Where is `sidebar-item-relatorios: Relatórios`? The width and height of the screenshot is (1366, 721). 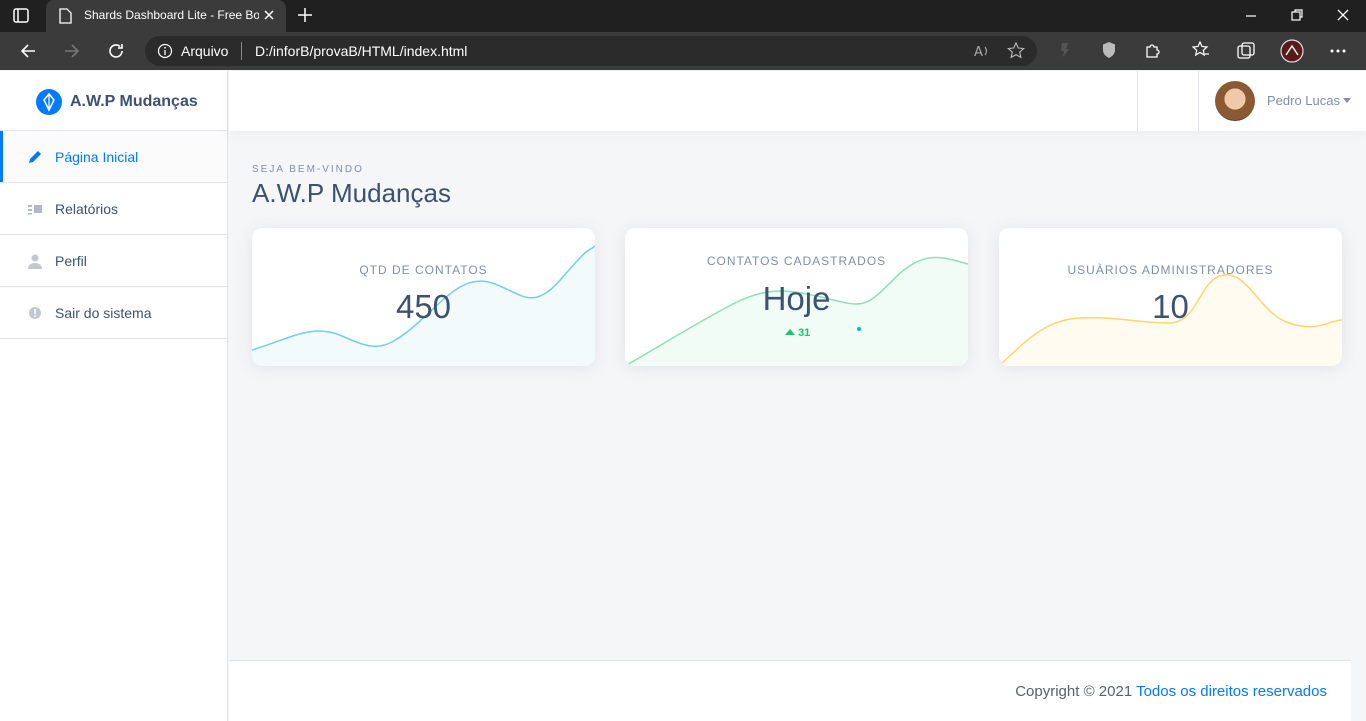
sidebar-item-relatorios: Relatórios is located at coordinates (113, 209).